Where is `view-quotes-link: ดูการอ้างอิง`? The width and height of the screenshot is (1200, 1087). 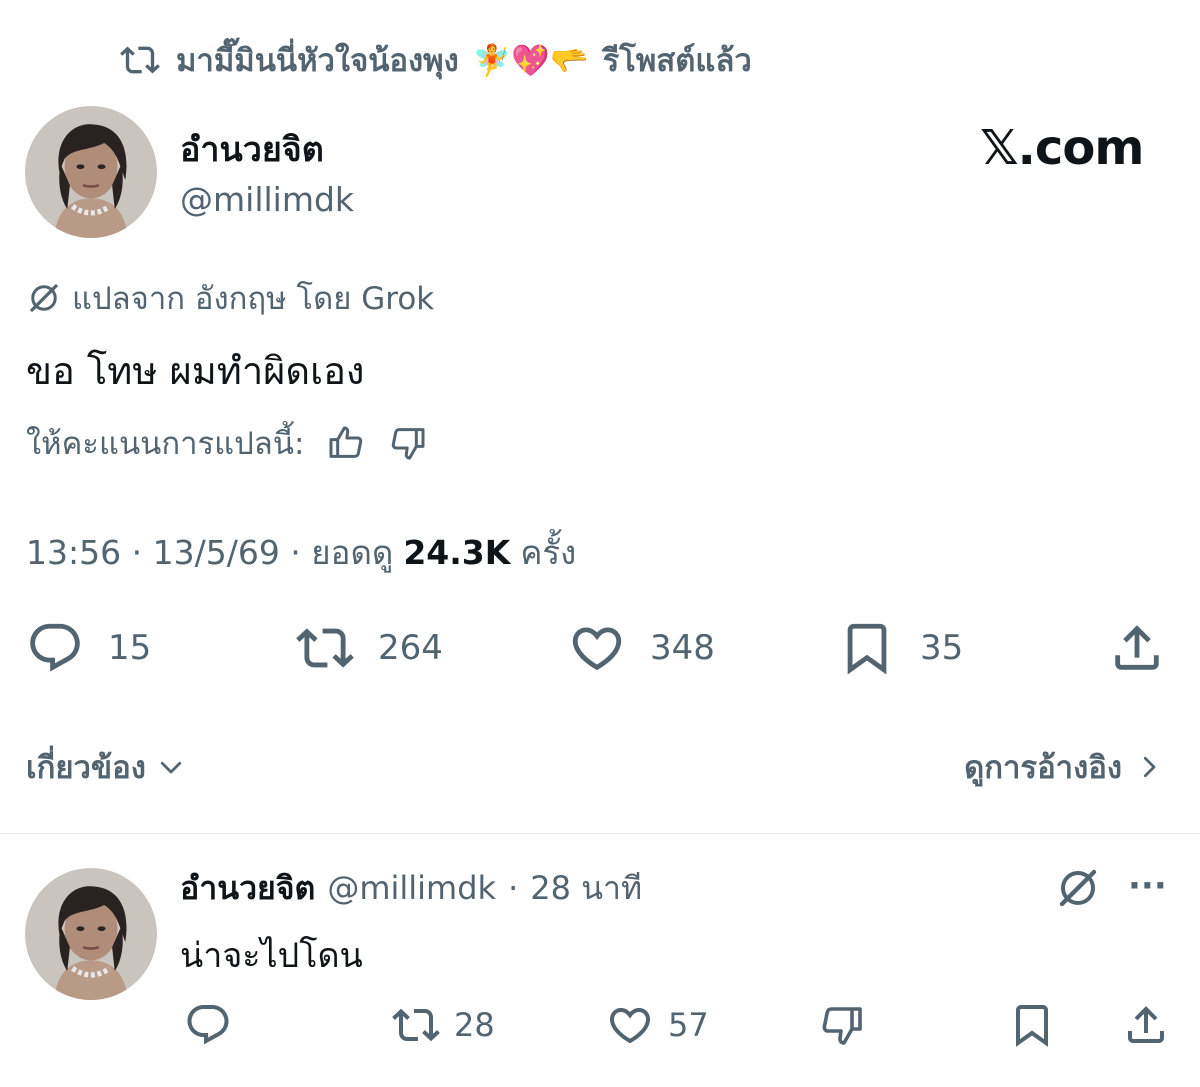 view-quotes-link: ดูการอ้างอิง is located at coordinates (1064, 767).